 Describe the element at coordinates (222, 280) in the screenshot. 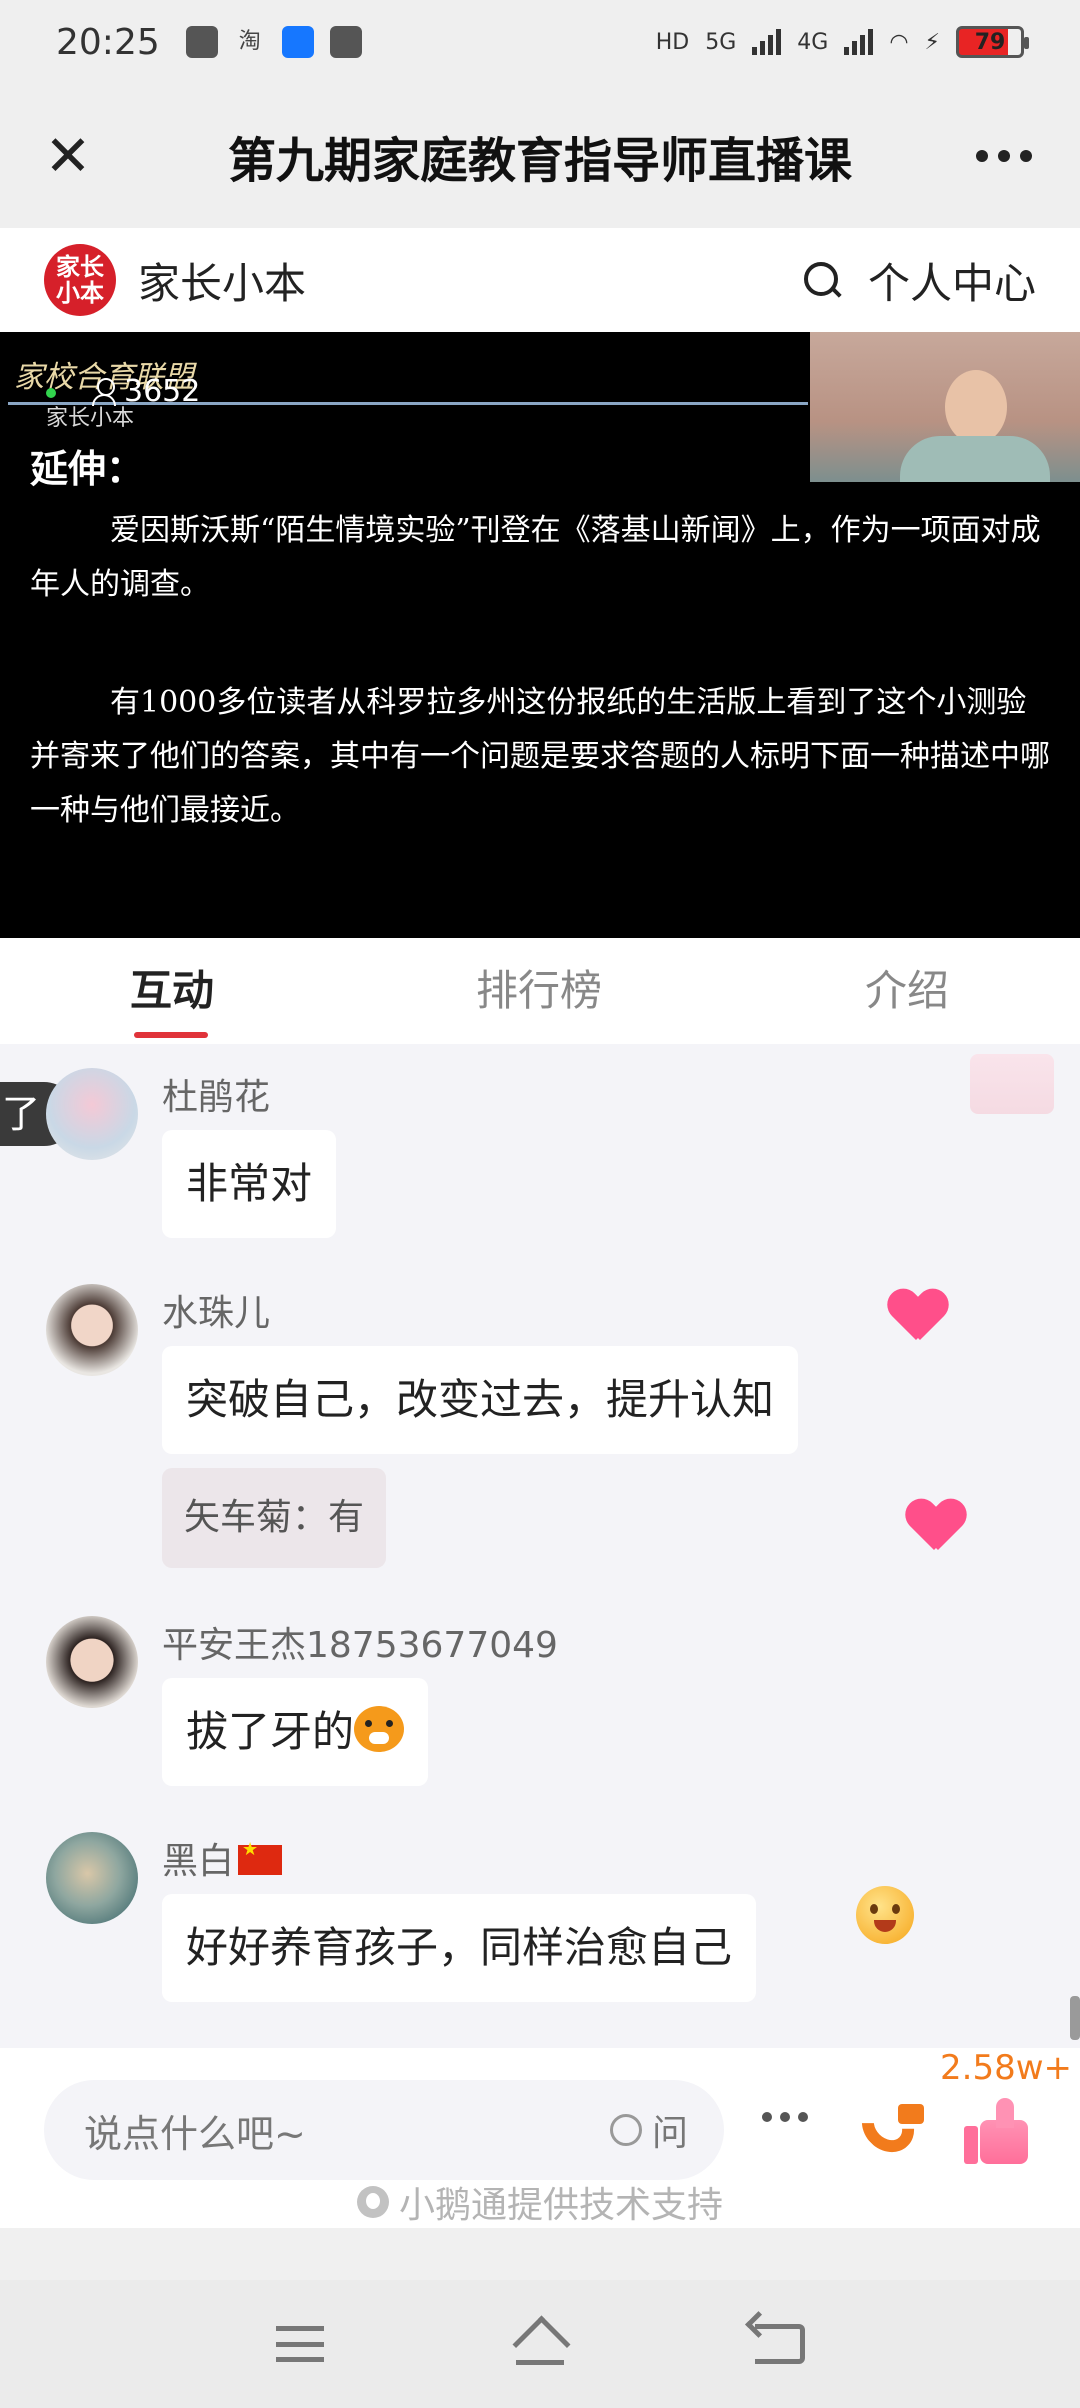

I see `brand-name: 家长小本` at that location.